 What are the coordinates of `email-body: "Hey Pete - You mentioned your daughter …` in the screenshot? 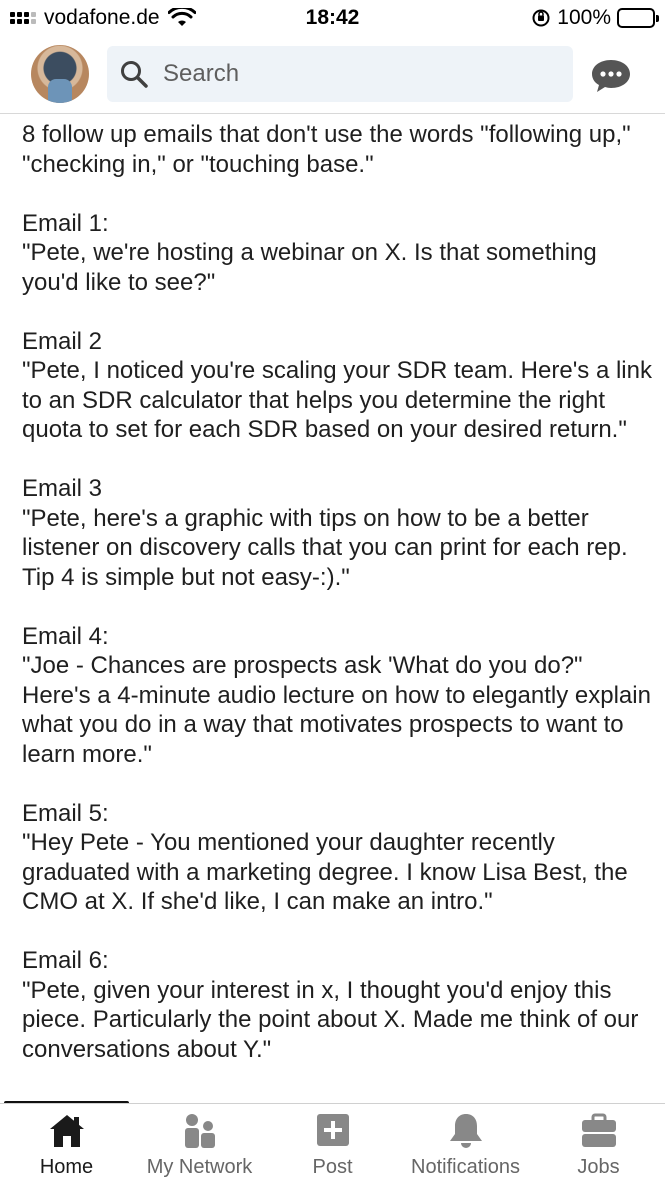 It's located at (328, 872).